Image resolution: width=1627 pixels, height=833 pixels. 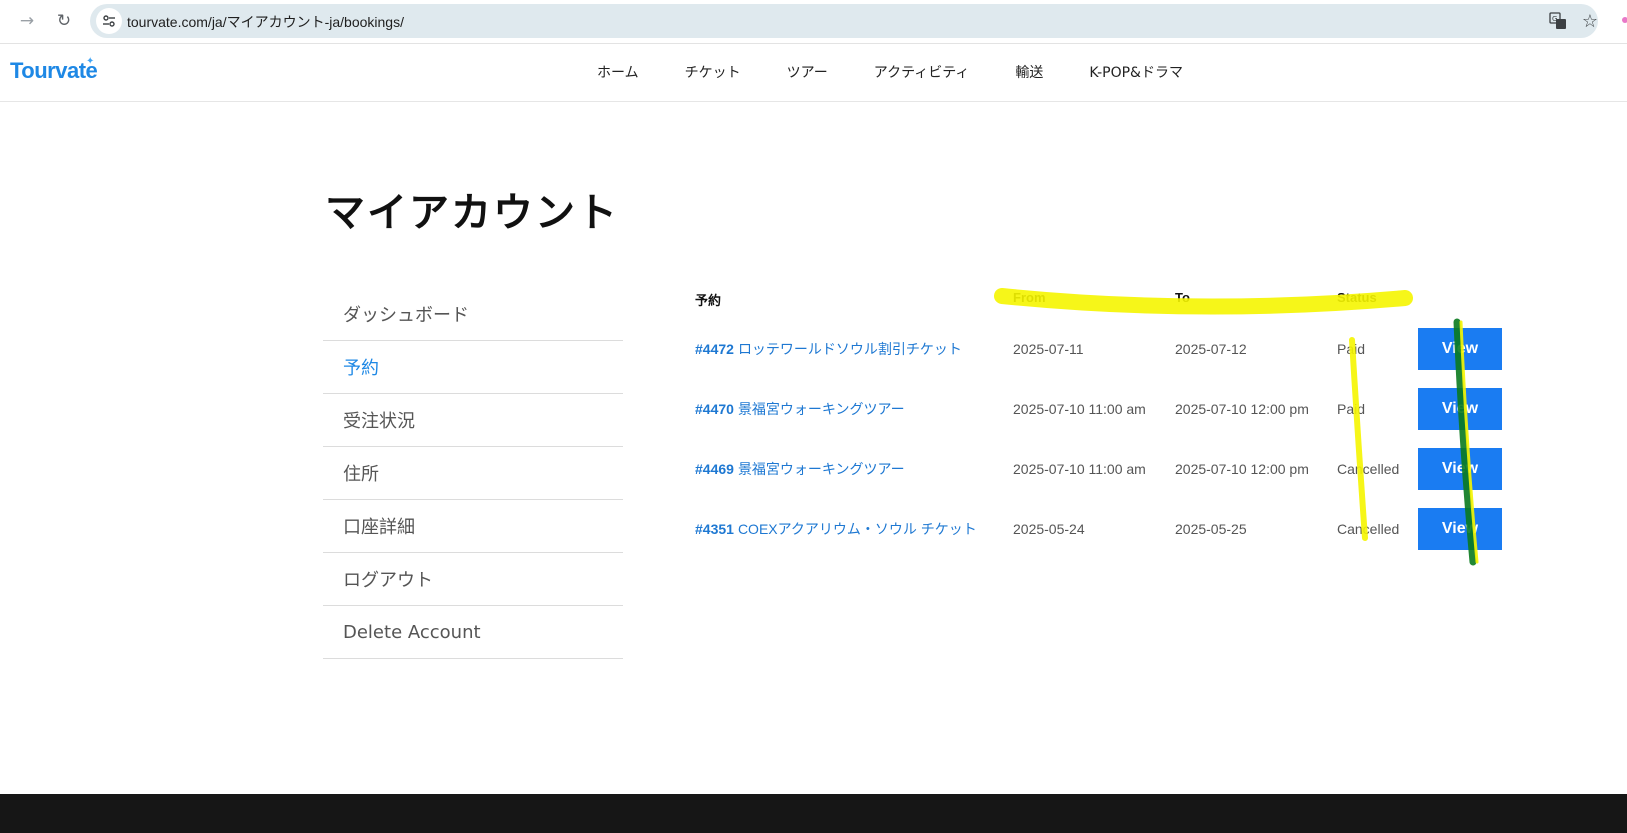 What do you see at coordinates (1203, 301) in the screenshot?
I see `yellow-header-highlight` at bounding box center [1203, 301].